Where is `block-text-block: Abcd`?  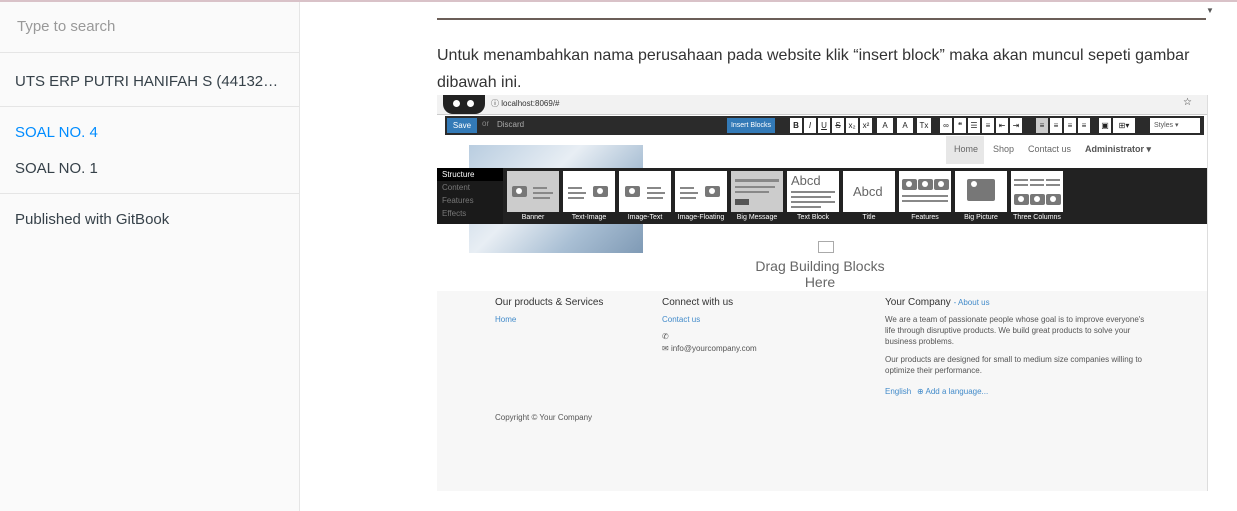 block-text-block: Abcd is located at coordinates (813, 191).